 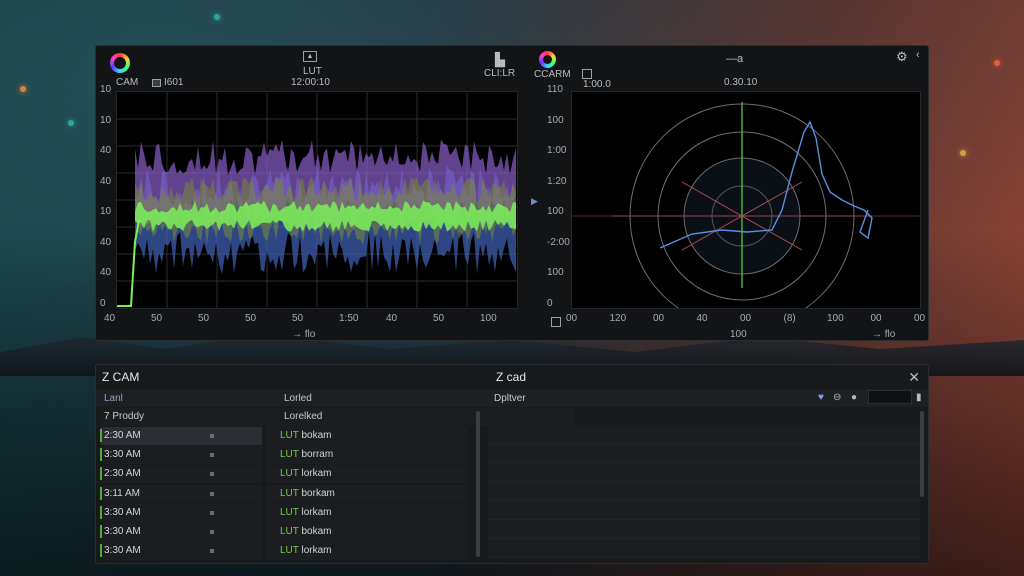 I want to click on list-scrollbar, so click(x=478, y=484).